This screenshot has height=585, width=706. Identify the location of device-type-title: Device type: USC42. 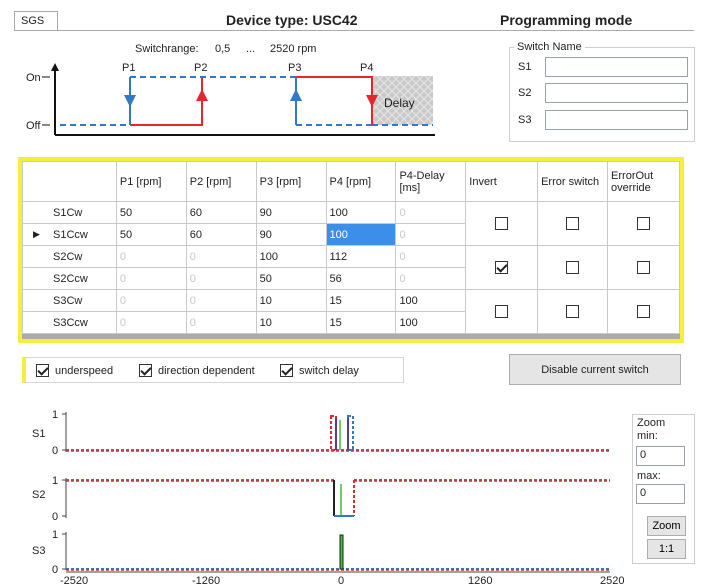
(292, 20).